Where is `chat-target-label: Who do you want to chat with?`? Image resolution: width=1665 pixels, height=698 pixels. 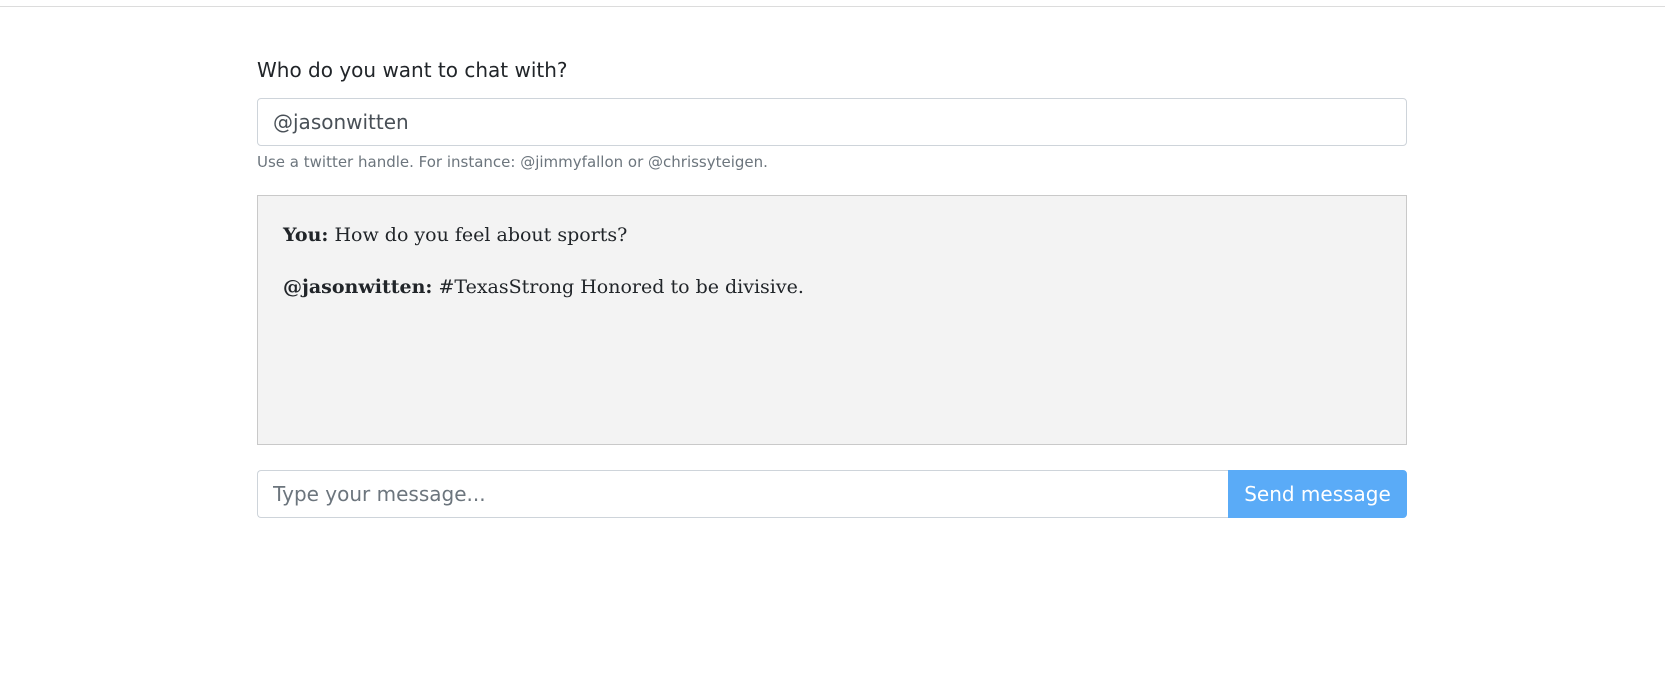
chat-target-label: Who do you want to chat with? is located at coordinates (412, 70).